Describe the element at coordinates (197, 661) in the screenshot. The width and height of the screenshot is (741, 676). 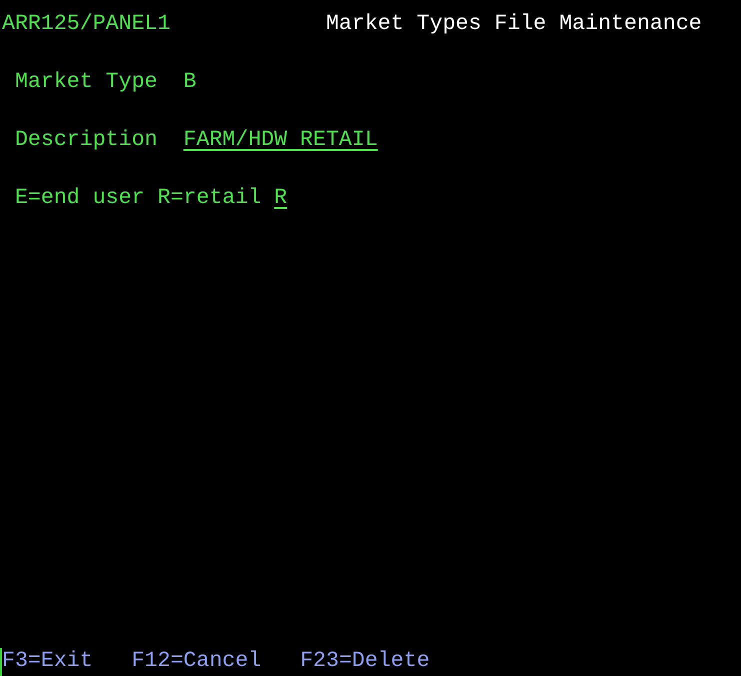
I see `function-key: F12=Cancel` at that location.